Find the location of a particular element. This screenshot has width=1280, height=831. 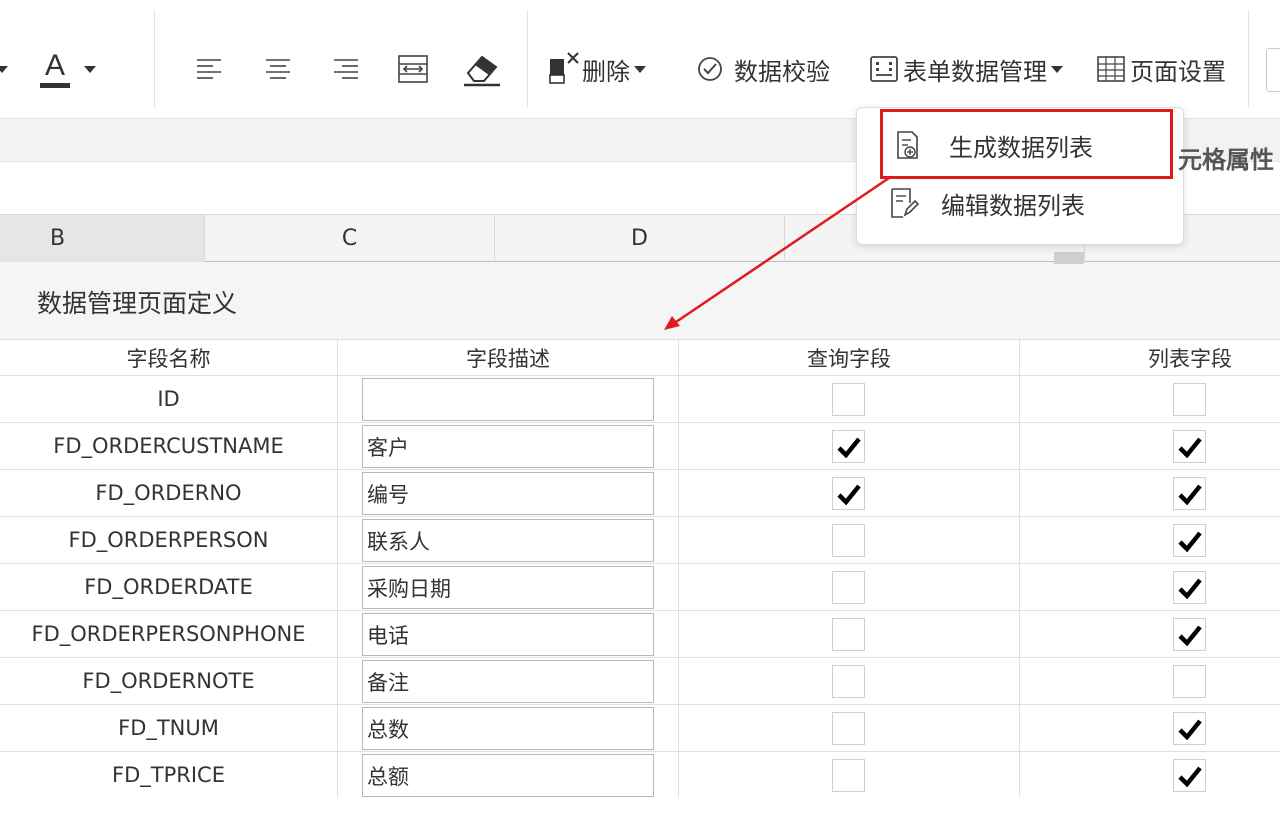

table-row: FD_ORDERPERSON 联系人 is located at coordinates (640, 540).